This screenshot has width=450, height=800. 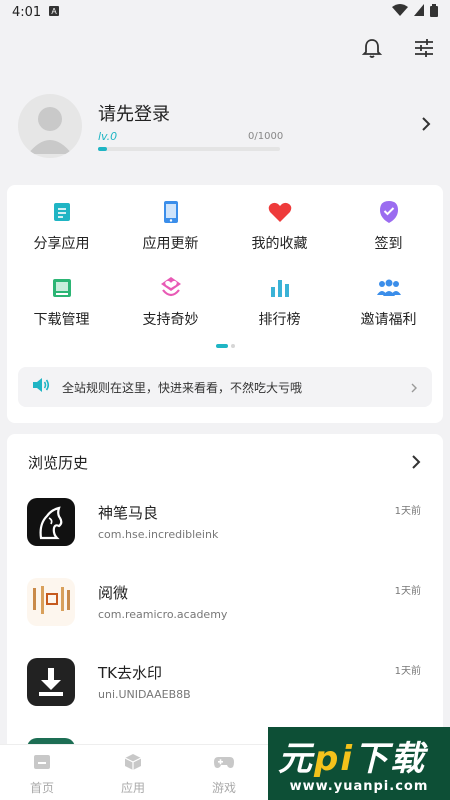 What do you see at coordinates (398, 48) in the screenshot?
I see `top-actions` at bounding box center [398, 48].